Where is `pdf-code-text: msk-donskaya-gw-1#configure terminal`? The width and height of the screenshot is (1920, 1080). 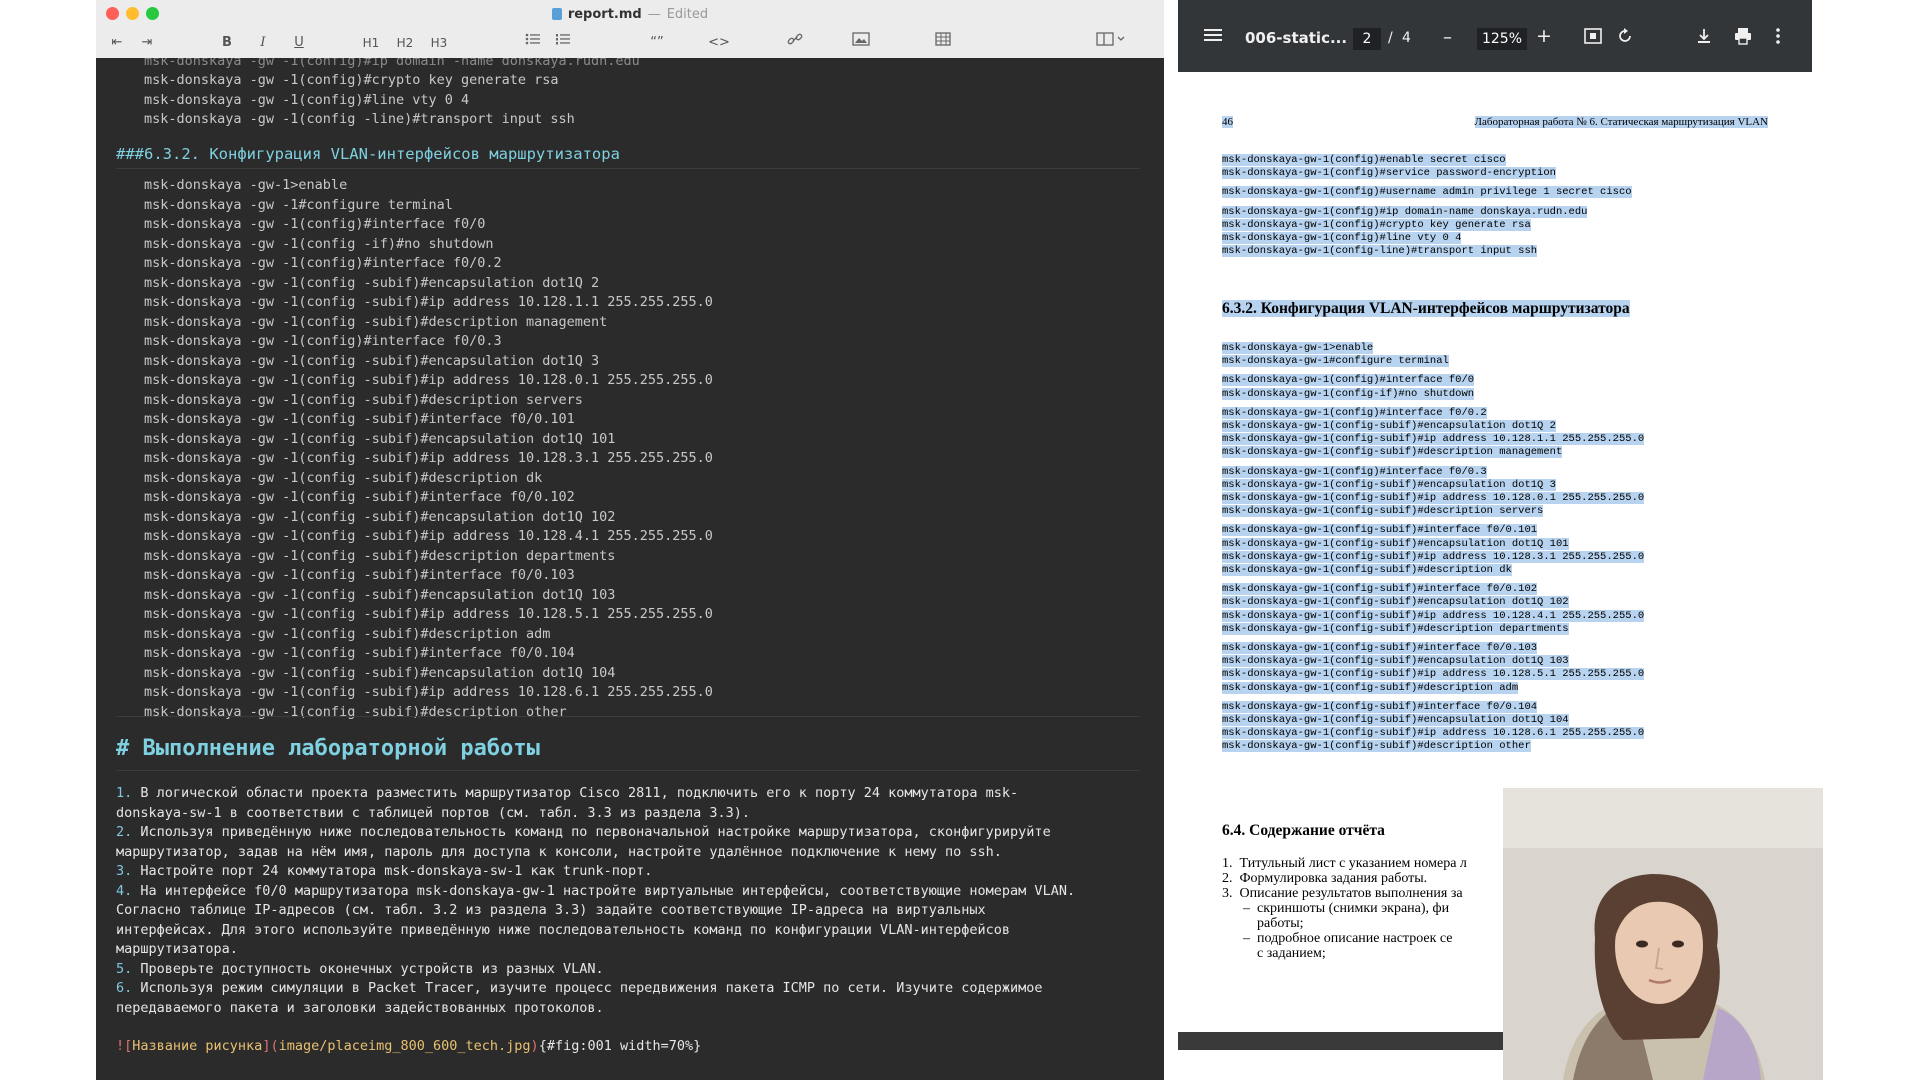 pdf-code-text: msk-donskaya-gw-1#configure terminal is located at coordinates (1335, 361).